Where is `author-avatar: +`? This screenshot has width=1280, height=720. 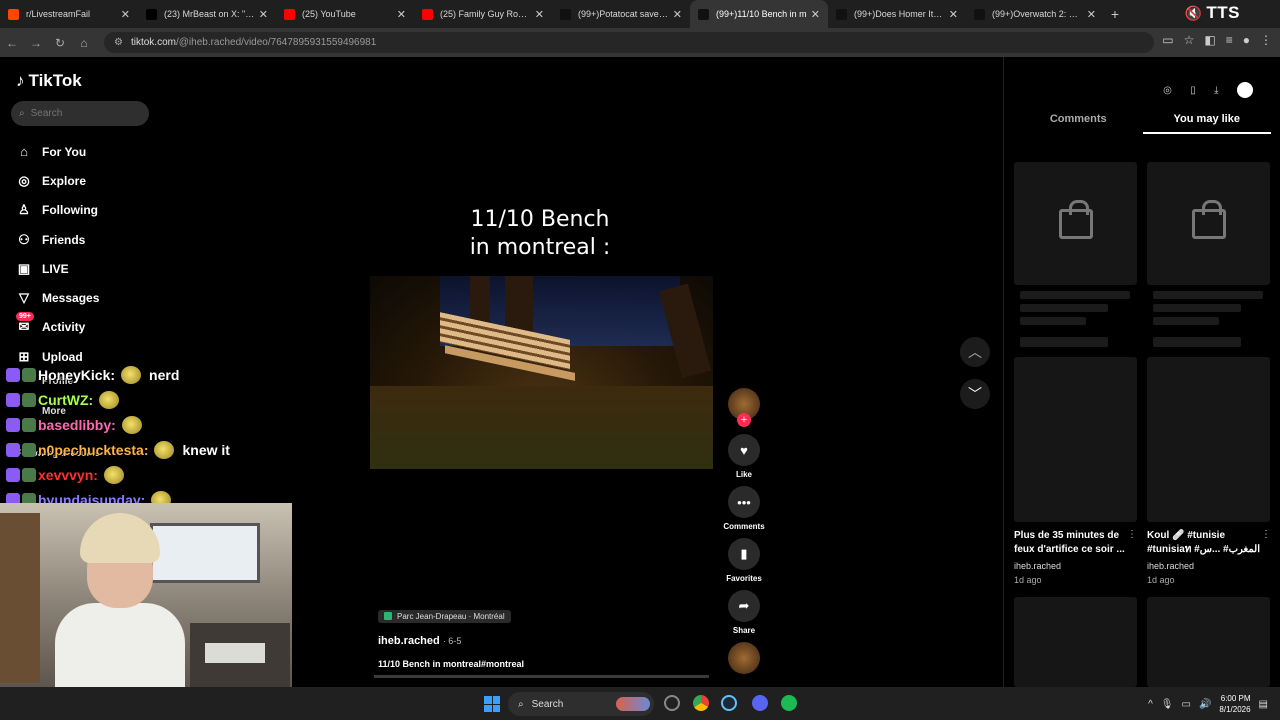 author-avatar: + is located at coordinates (744, 407).